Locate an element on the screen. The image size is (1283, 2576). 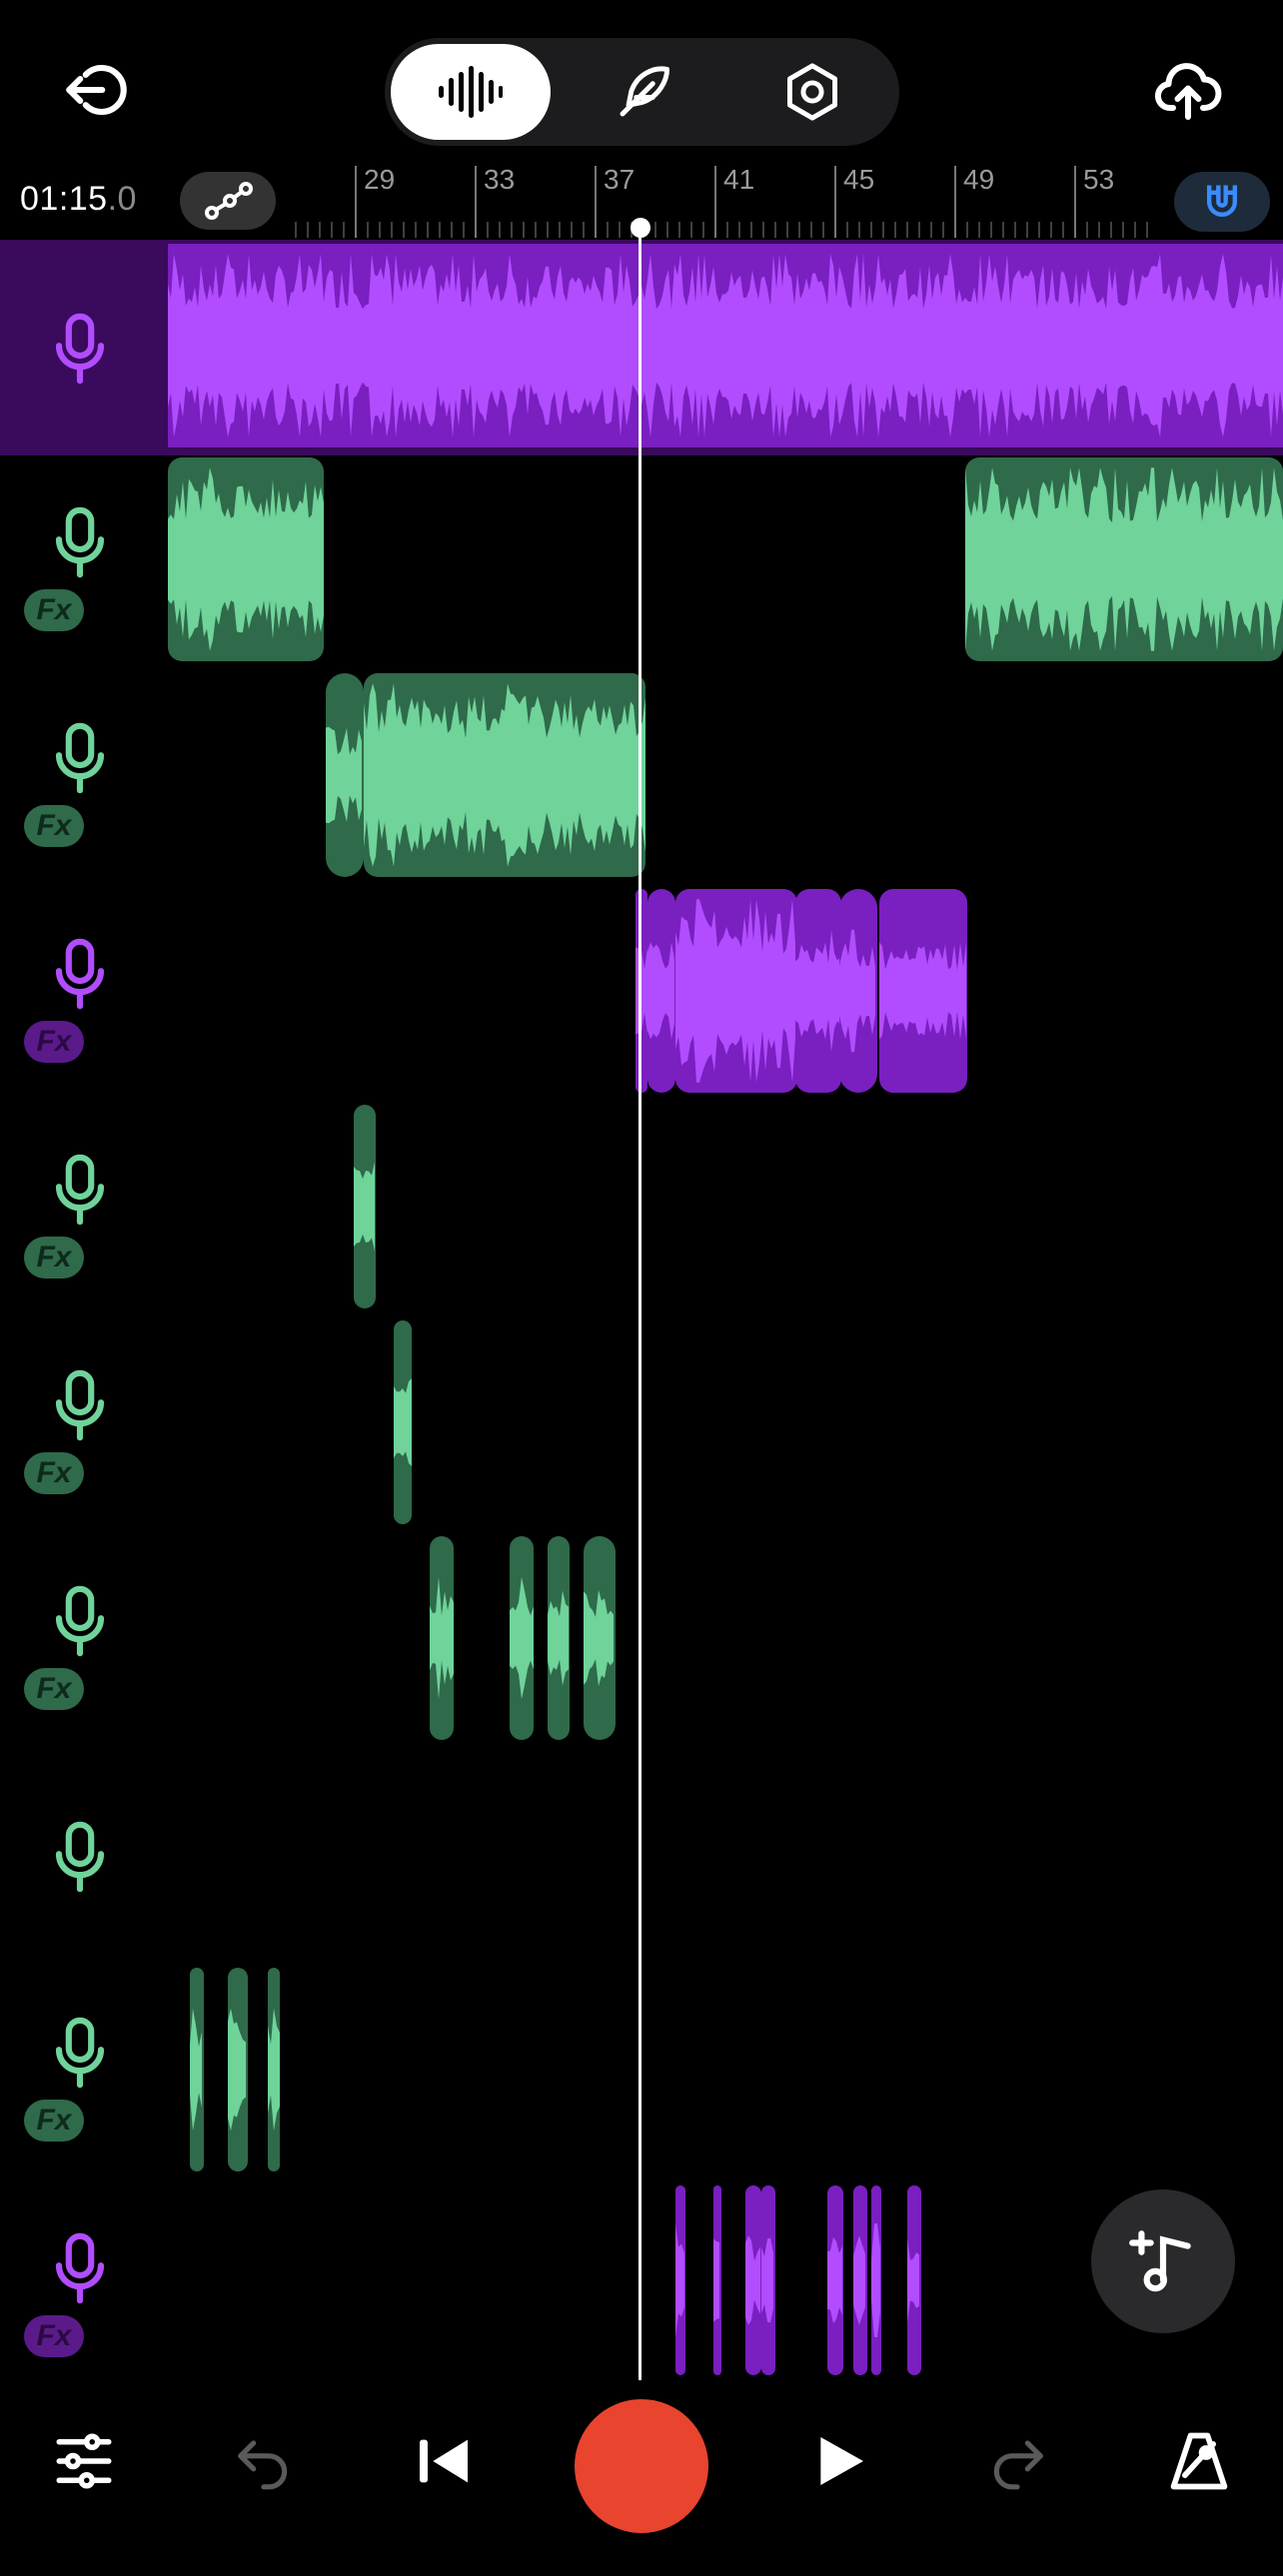
mode-switcher is located at coordinates (642, 92).